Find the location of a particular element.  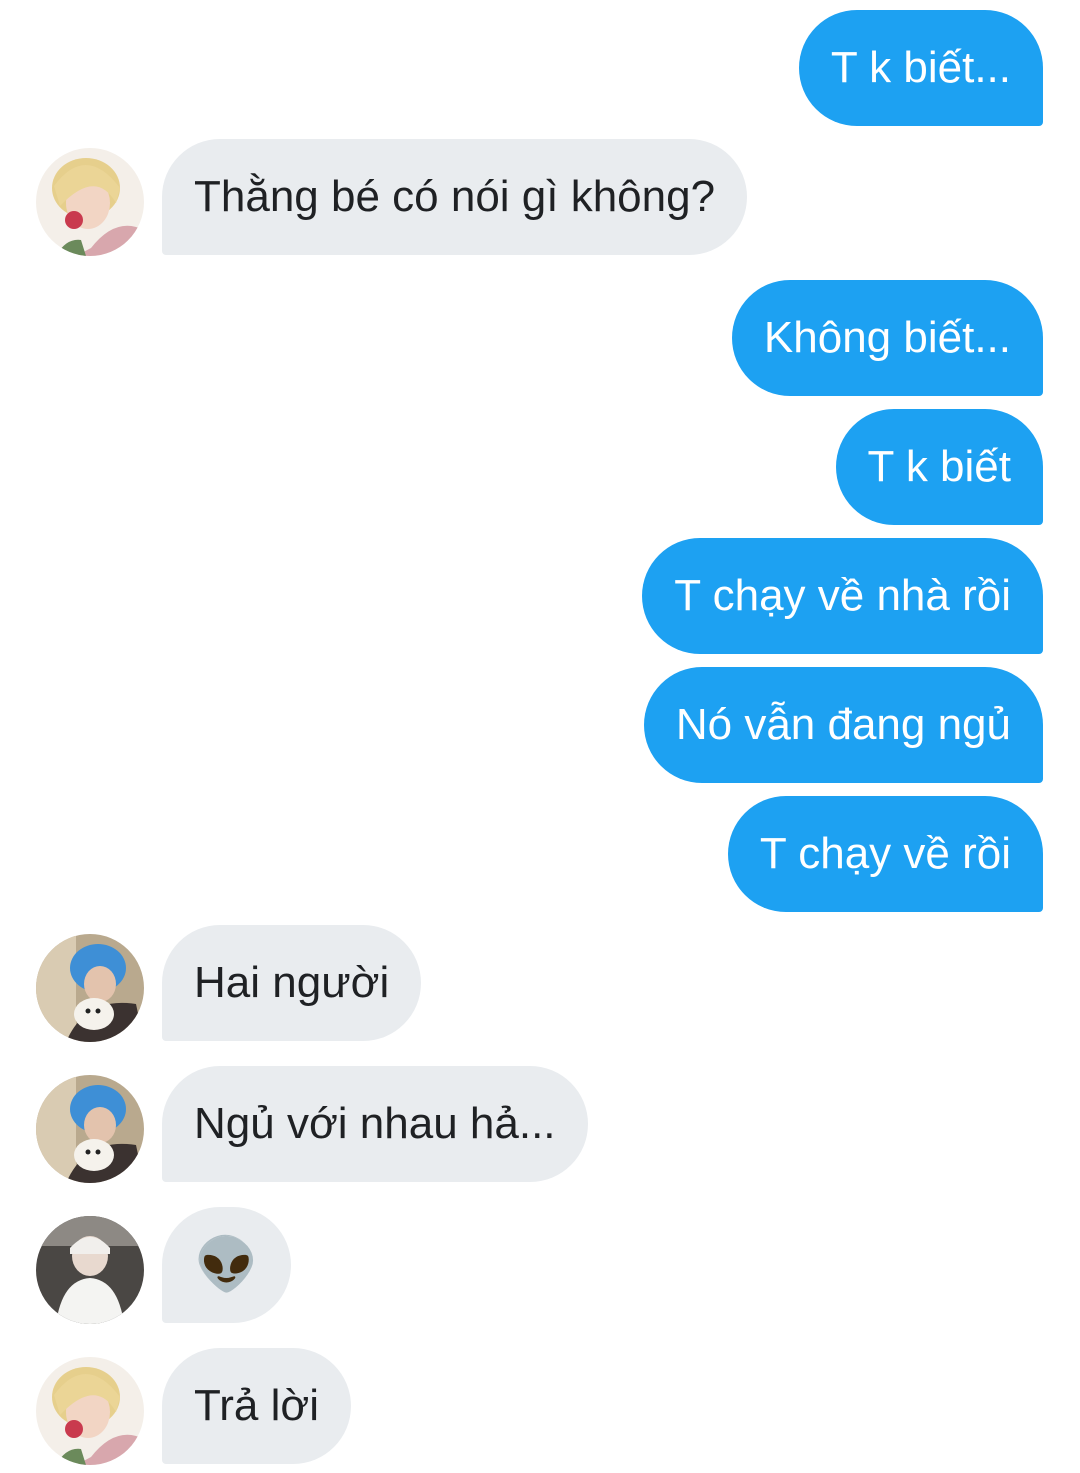

received-message-bubble: 👽 is located at coordinates (226, 1265).